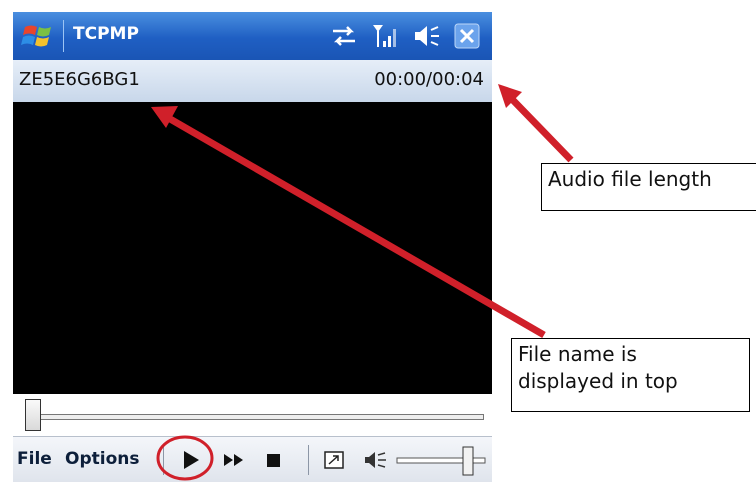 Image resolution: width=756 pixels, height=482 pixels. I want to click on mute-icon, so click(375, 460).